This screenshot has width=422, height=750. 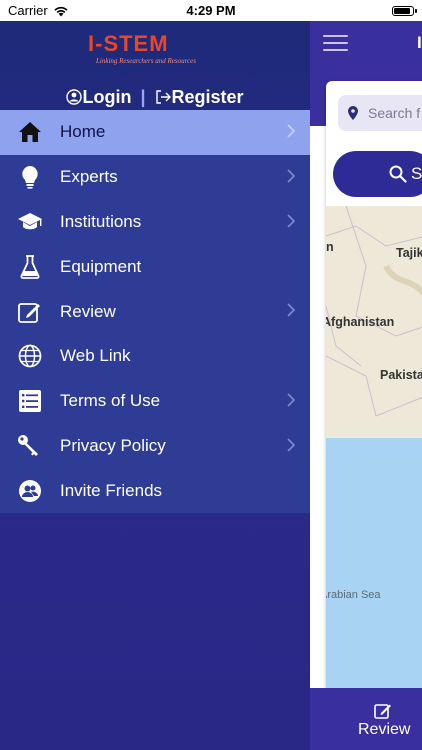 What do you see at coordinates (366, 719) in the screenshot?
I see `tab-review: Review` at bounding box center [366, 719].